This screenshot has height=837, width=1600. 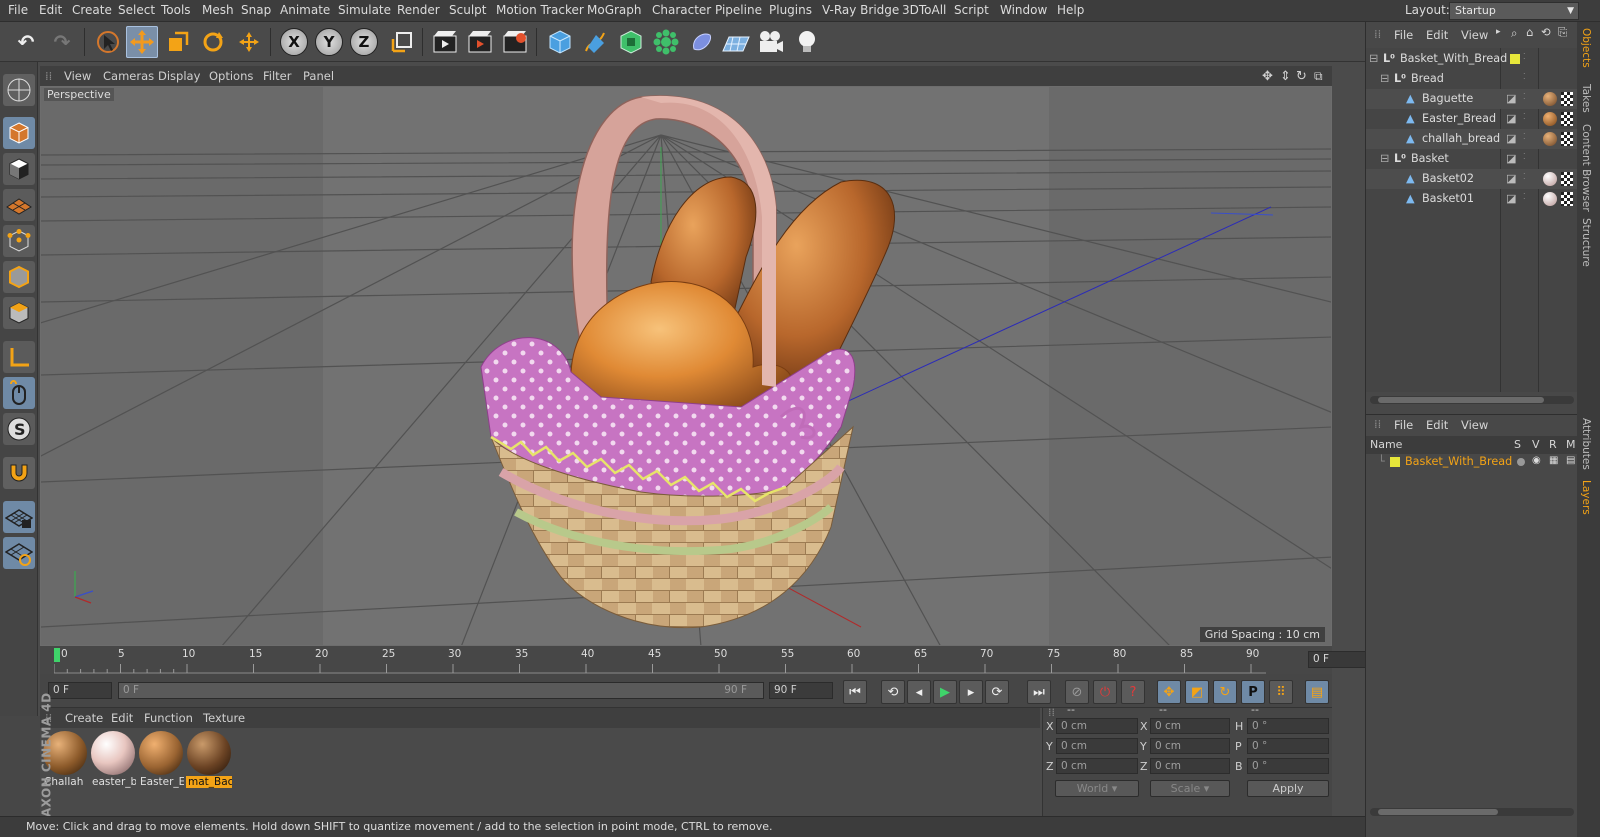 I want to click on record-position-icon: ✥, so click(x=1169, y=692).